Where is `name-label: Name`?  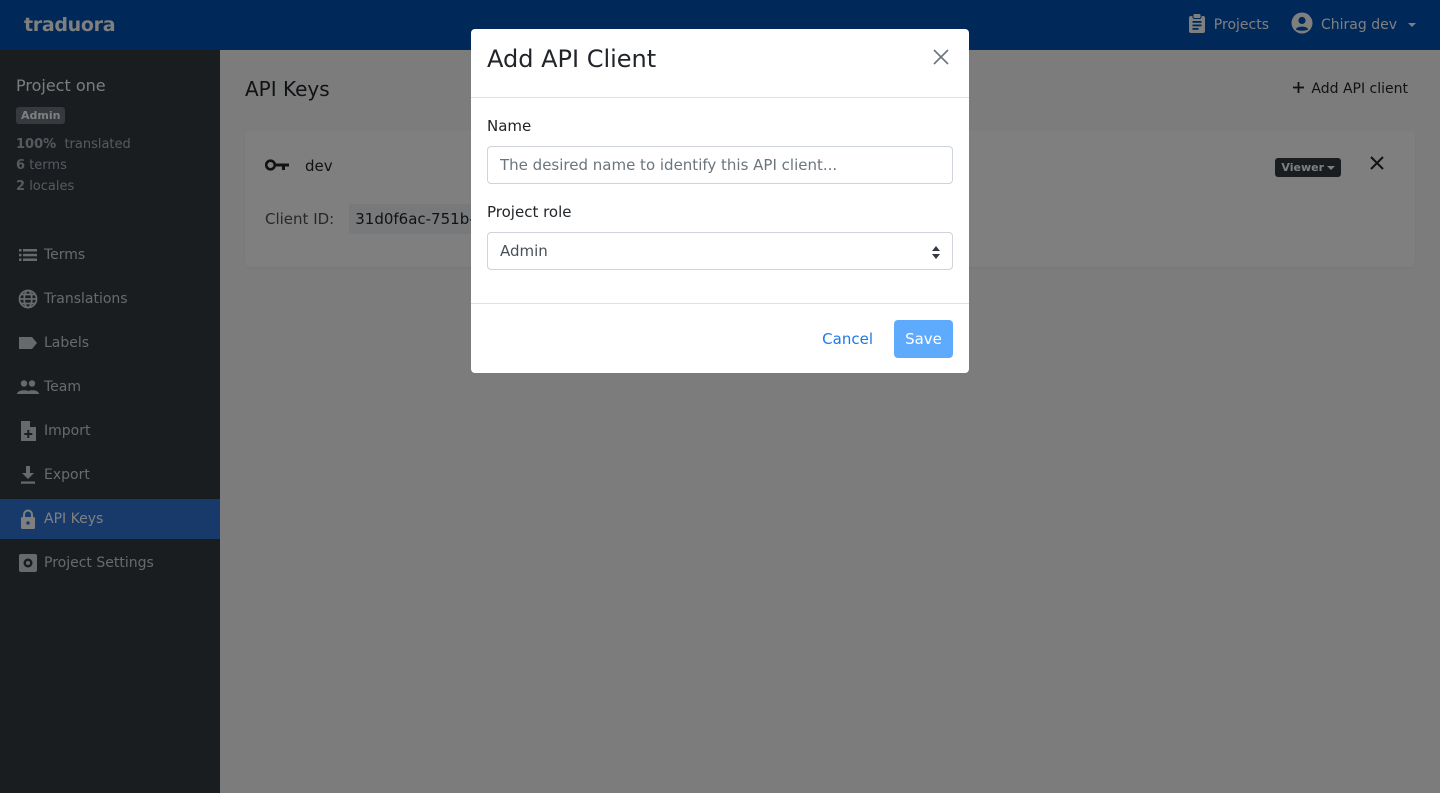 name-label: Name is located at coordinates (509, 126).